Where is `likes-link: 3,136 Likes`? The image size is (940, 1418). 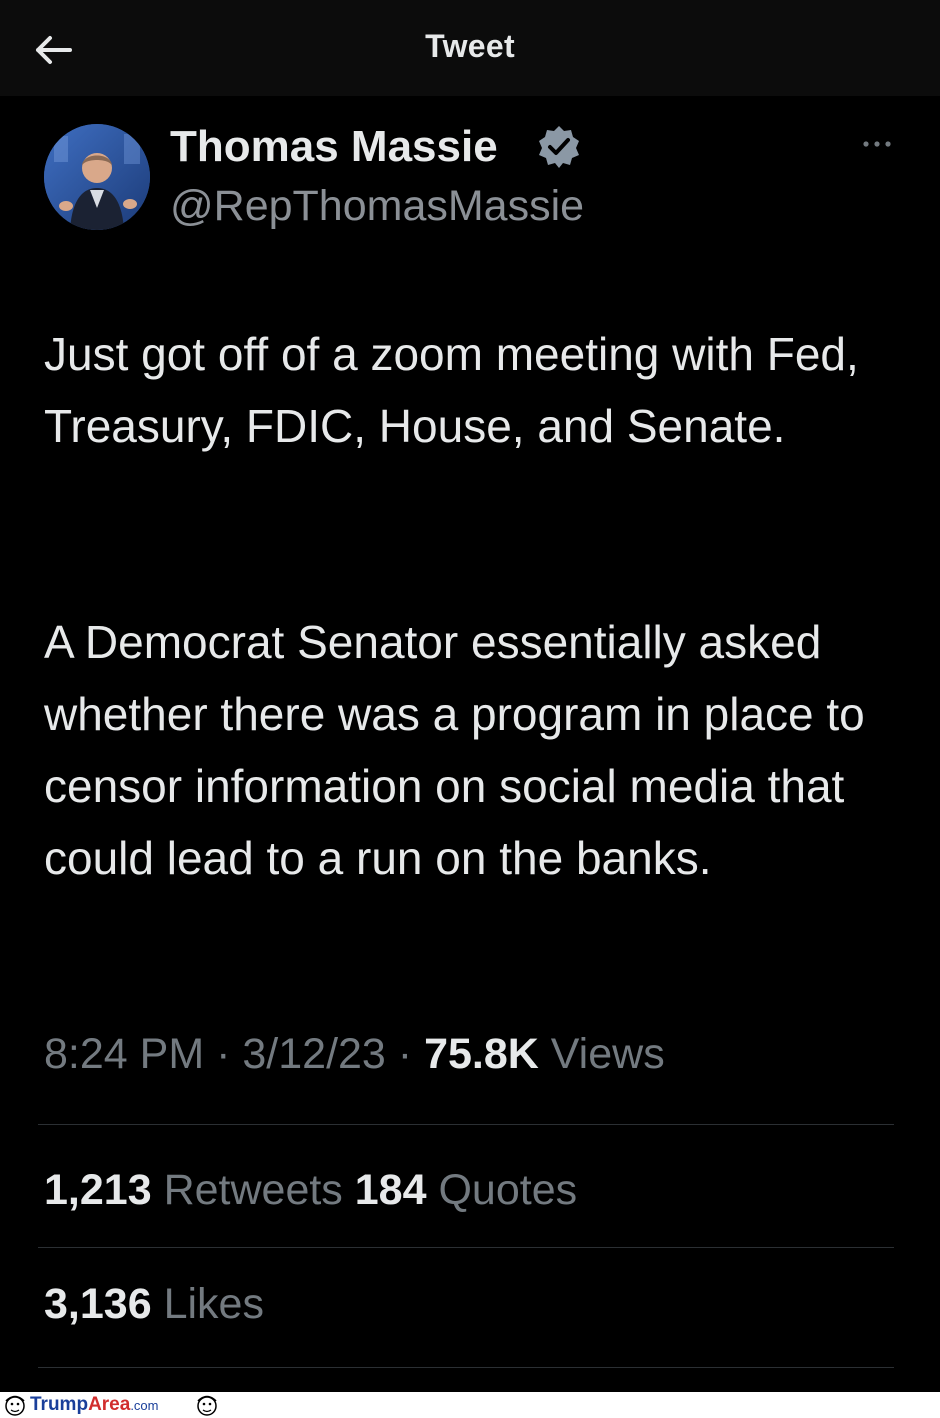 likes-link: 3,136 Likes is located at coordinates (154, 1304).